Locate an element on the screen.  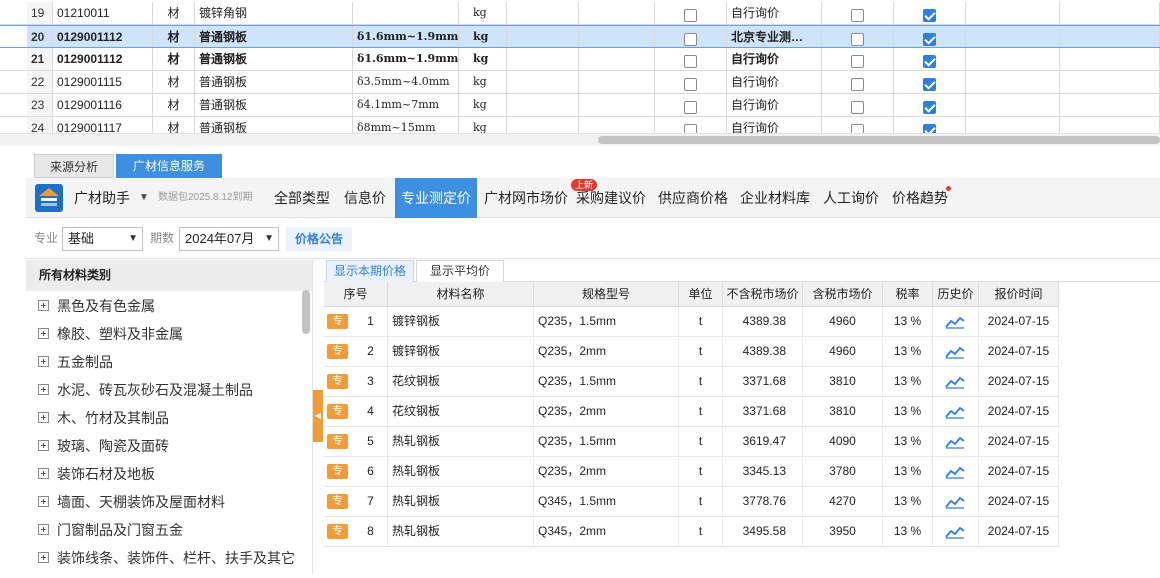
major-select: 基础 ▼ is located at coordinates (102, 239).